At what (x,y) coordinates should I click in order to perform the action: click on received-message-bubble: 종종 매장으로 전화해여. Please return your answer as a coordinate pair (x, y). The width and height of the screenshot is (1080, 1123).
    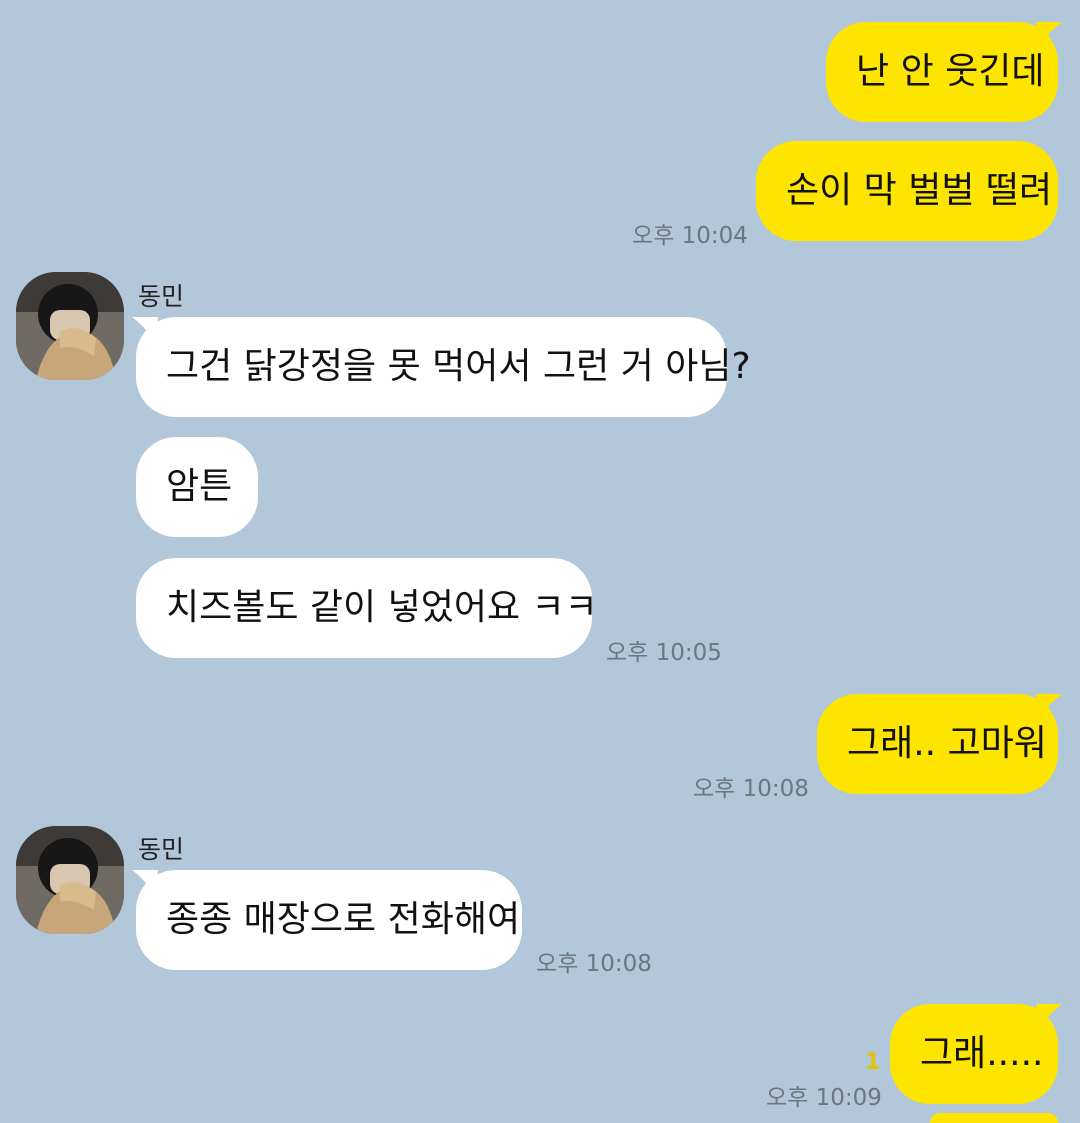
    Looking at the image, I should click on (329, 920).